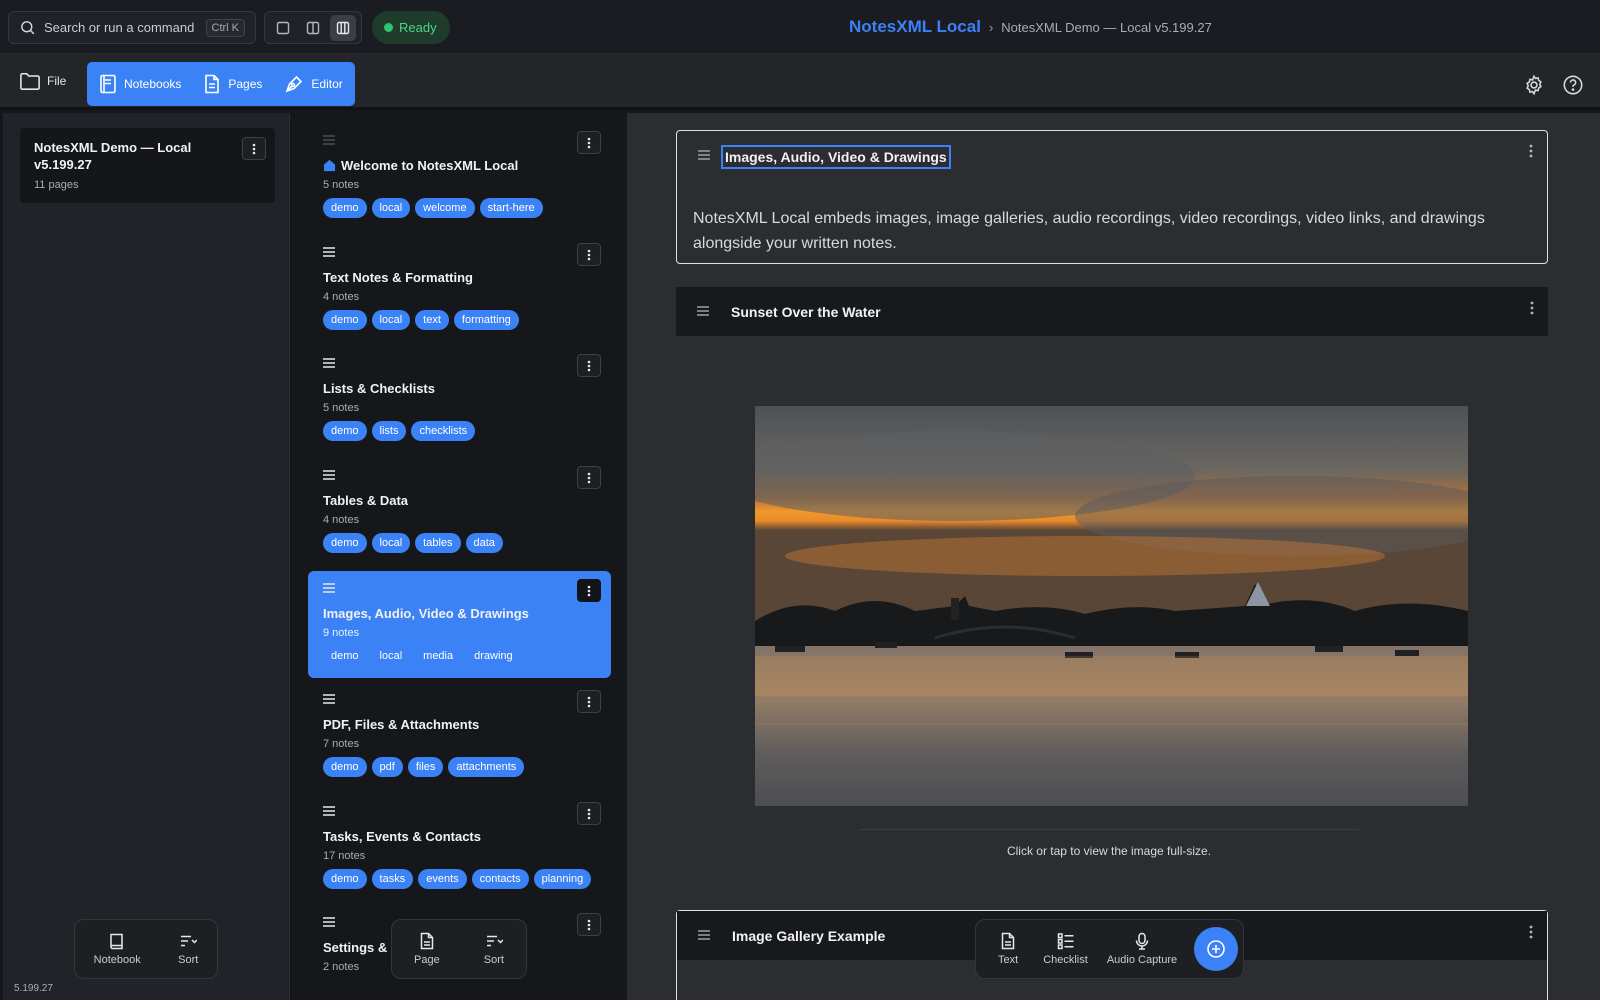  I want to click on notebook-actions-bar: Notebook Sort, so click(146, 949).